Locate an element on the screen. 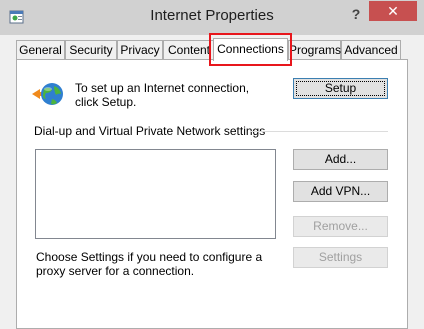 The image size is (424, 329). title-bar: Internet Properties ? ✕ is located at coordinates (212, 17).